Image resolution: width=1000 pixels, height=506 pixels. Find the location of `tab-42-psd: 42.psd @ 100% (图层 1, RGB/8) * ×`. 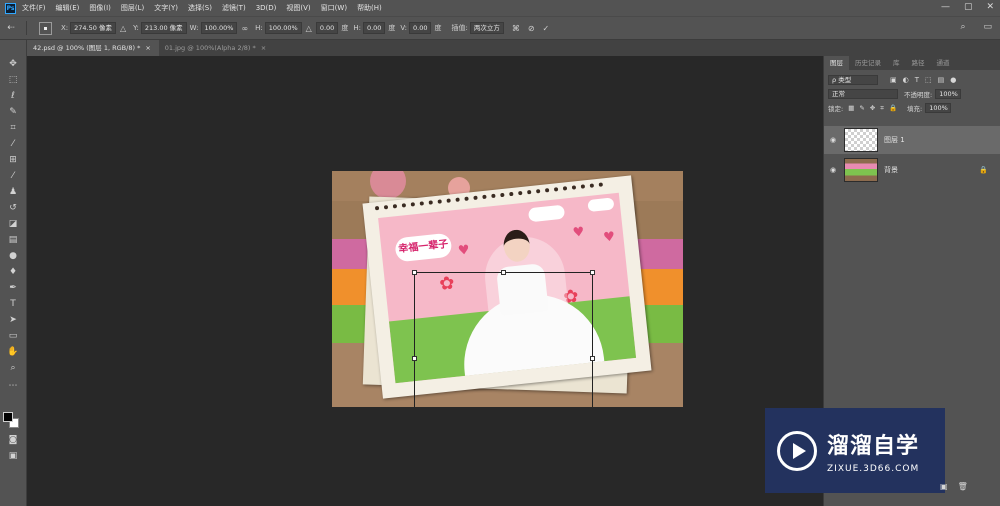

tab-42-psd: 42.psd @ 100% (图层 1, RGB/8) * × is located at coordinates (93, 48).